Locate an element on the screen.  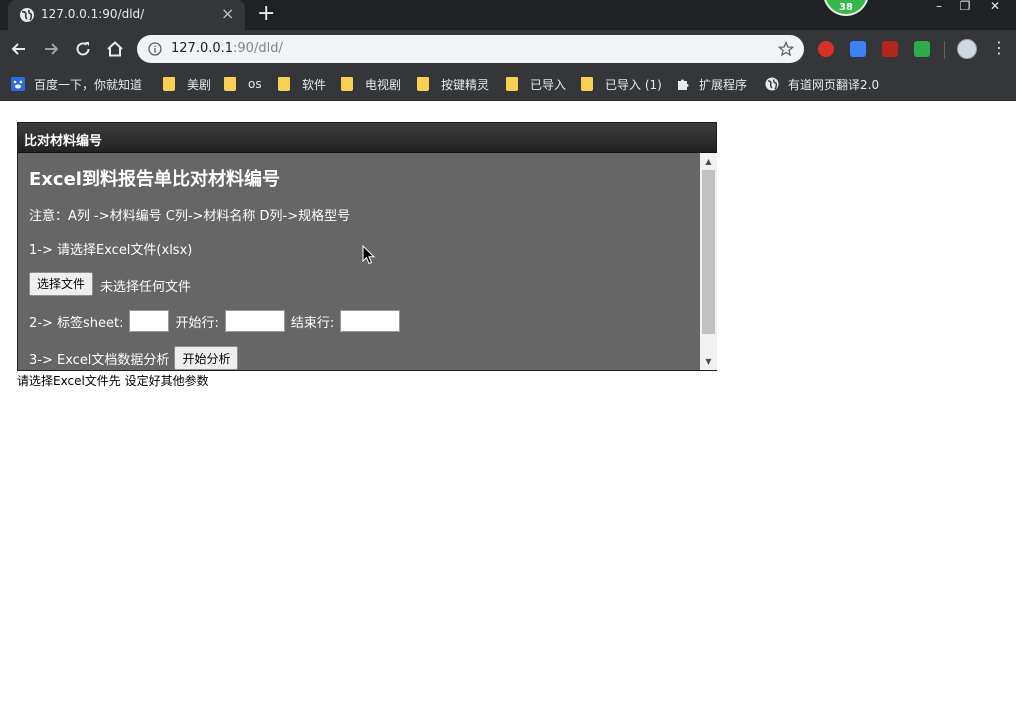
end-row-input is located at coordinates (370, 321).